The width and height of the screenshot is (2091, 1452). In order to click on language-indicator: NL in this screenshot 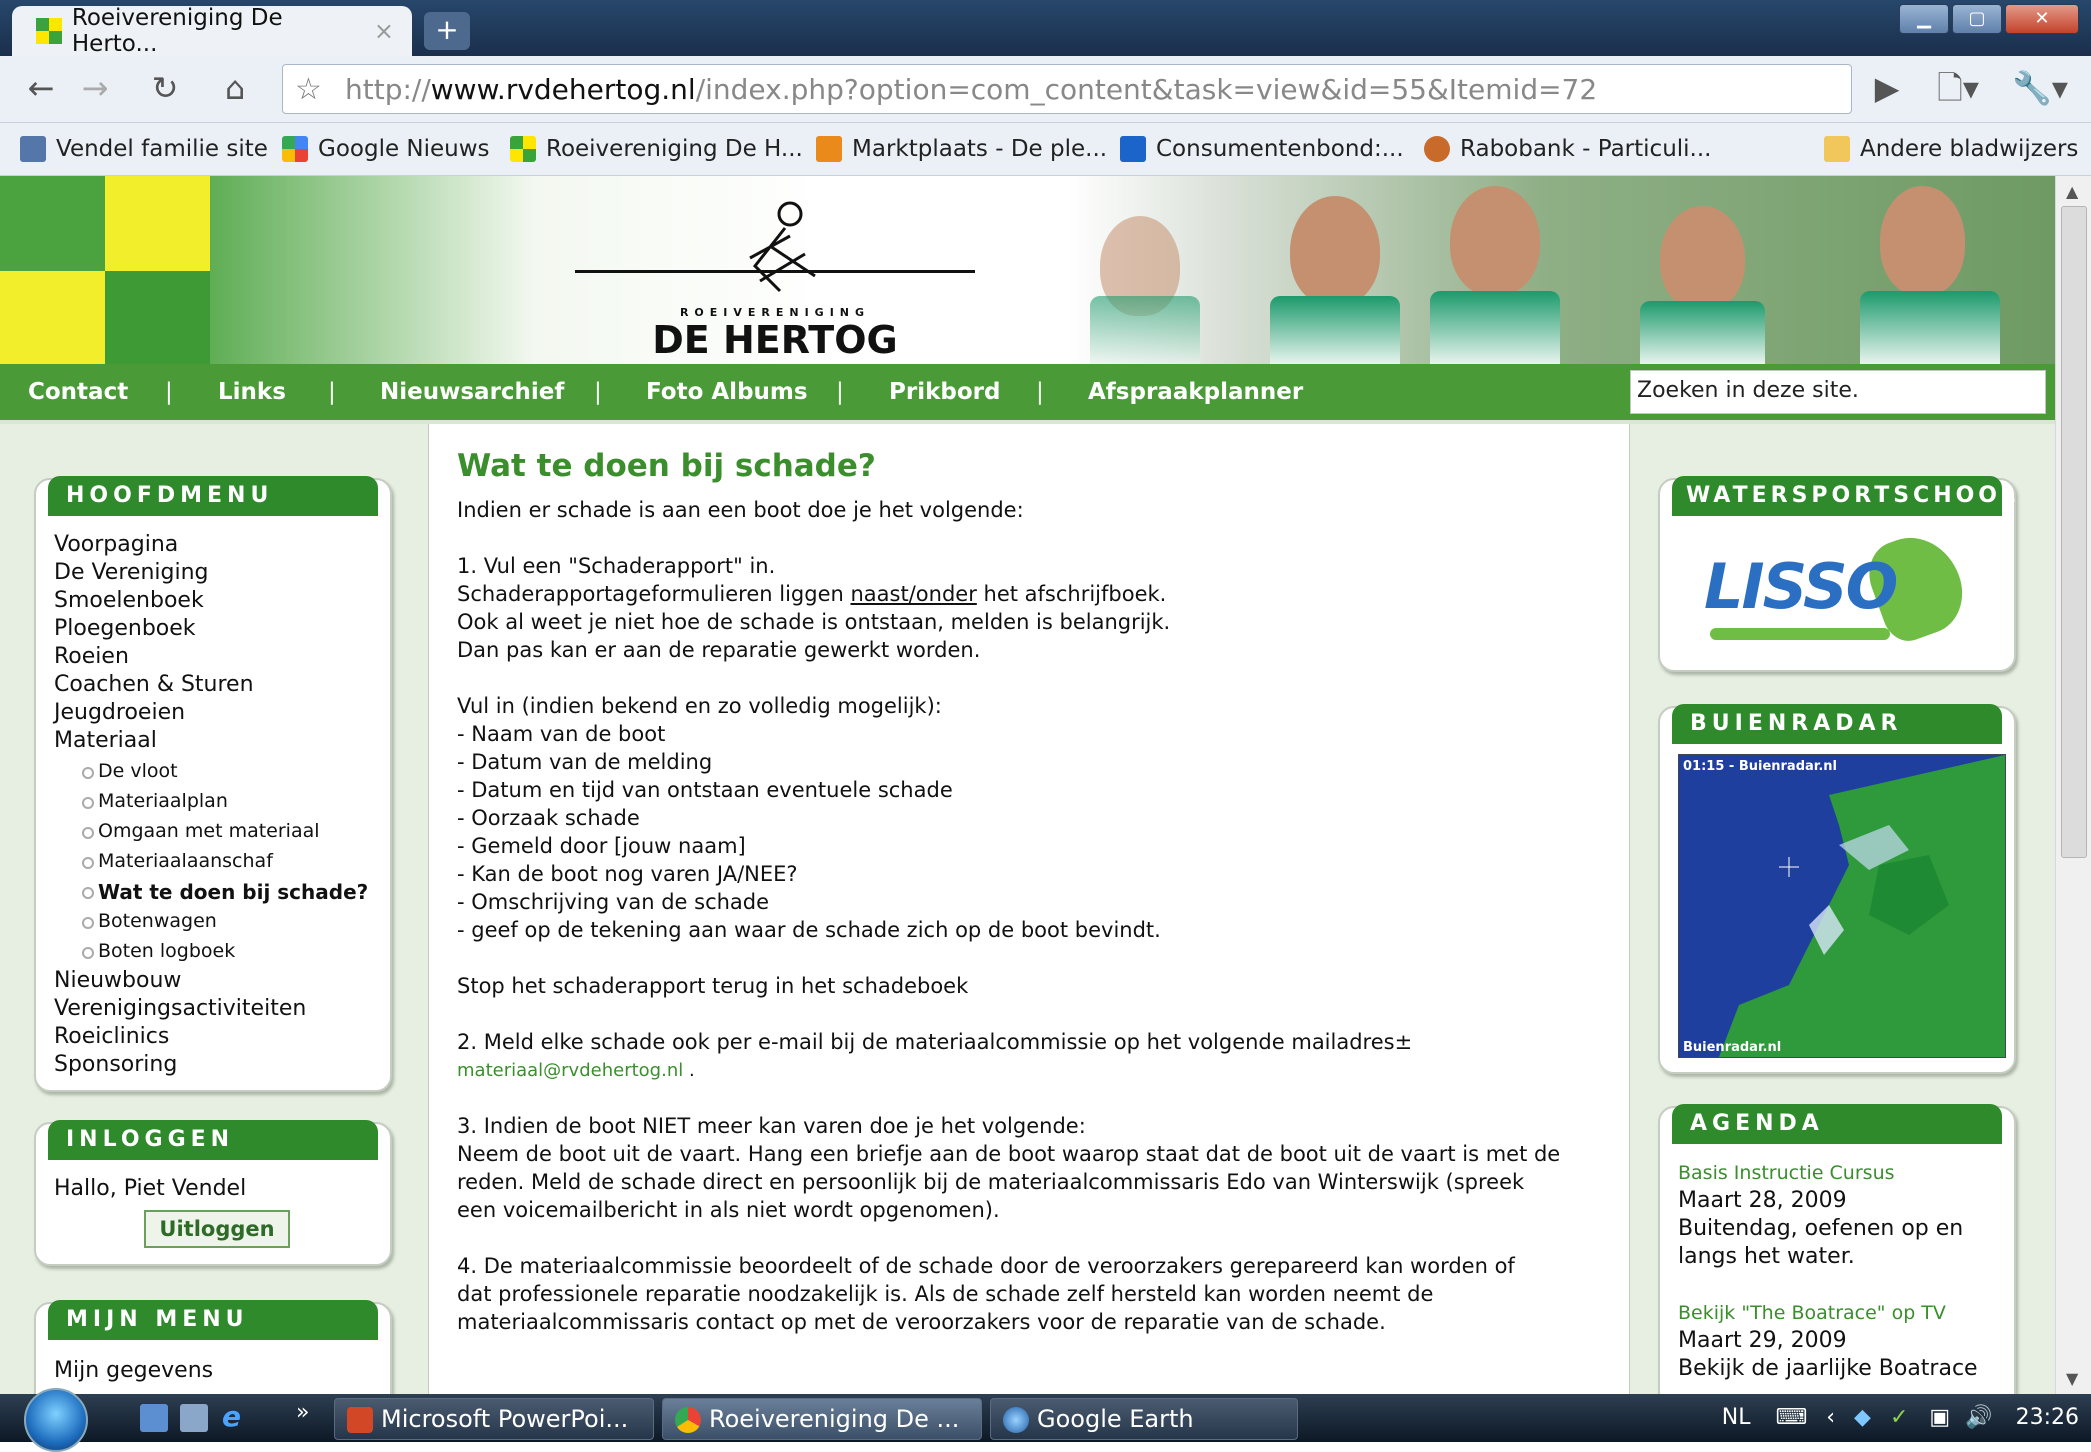, I will do `click(1736, 1417)`.